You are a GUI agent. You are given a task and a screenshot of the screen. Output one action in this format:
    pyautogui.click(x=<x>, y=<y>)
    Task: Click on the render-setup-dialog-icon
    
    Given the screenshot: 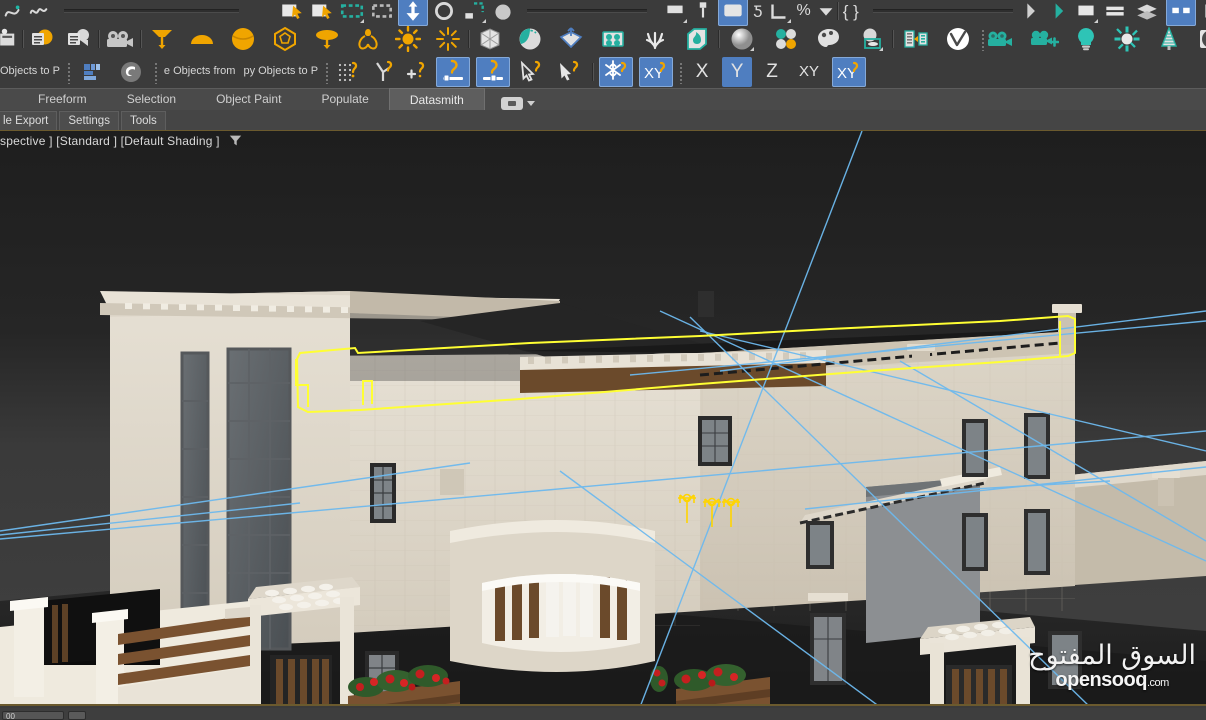 What is the action you would take?
    pyautogui.click(x=1181, y=13)
    